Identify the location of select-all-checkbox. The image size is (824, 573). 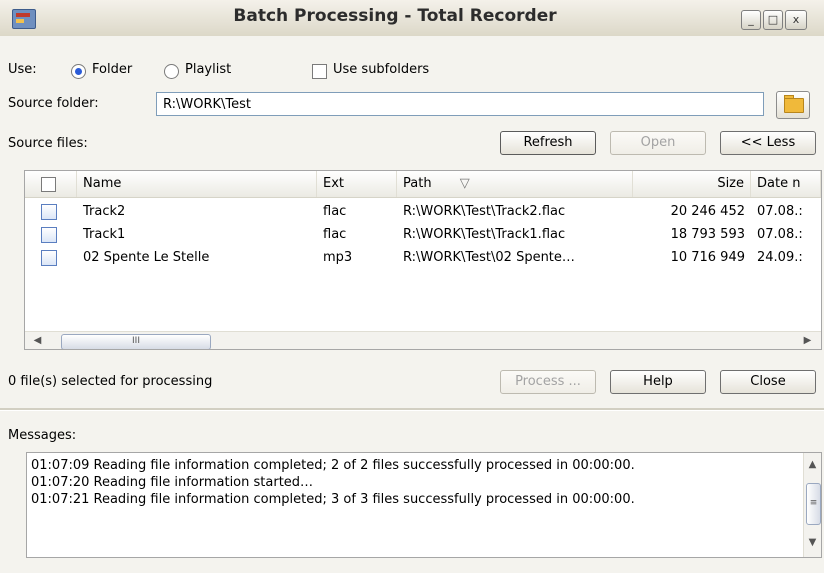
(48, 184).